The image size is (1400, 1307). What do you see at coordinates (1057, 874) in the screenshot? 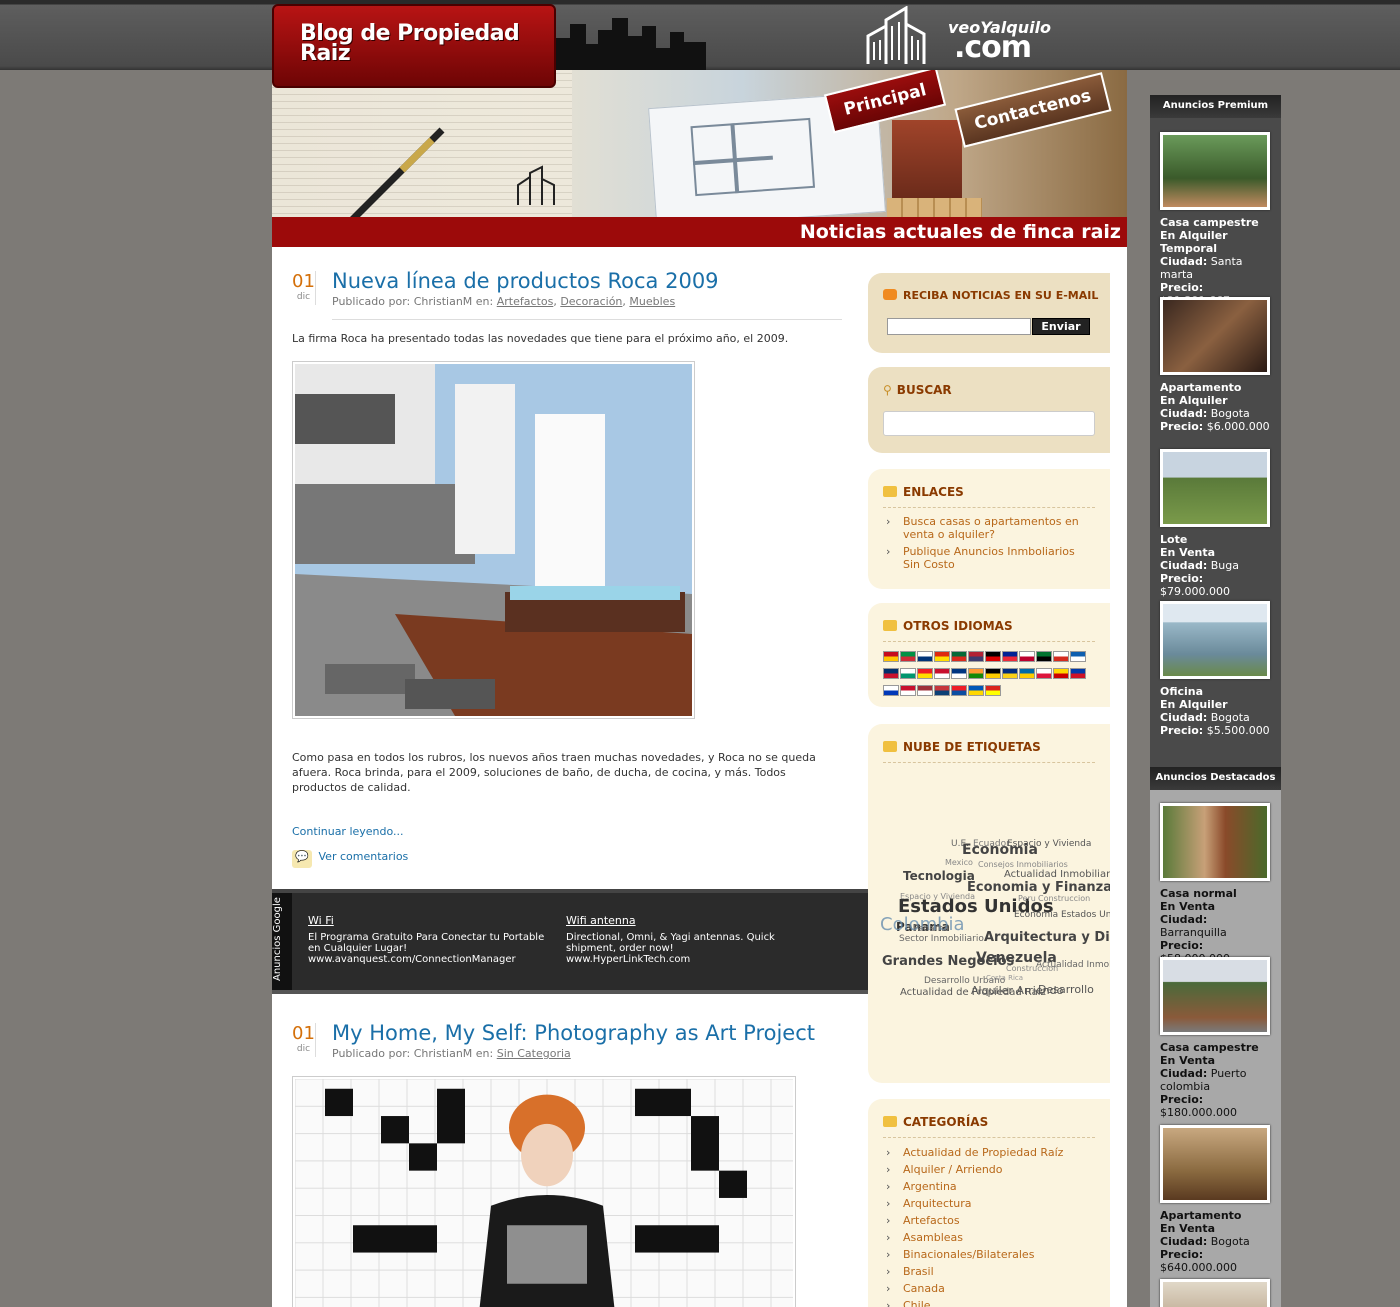
I see `tag-link: Actualidad Inmobiliar` at bounding box center [1057, 874].